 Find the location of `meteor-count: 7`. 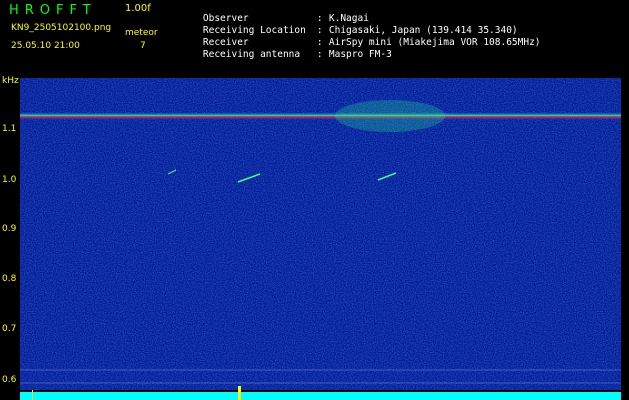

meteor-count: 7 is located at coordinates (143, 46).